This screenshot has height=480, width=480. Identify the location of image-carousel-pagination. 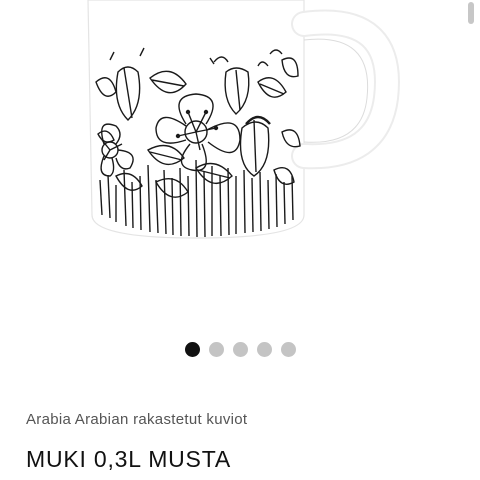
(240, 349).